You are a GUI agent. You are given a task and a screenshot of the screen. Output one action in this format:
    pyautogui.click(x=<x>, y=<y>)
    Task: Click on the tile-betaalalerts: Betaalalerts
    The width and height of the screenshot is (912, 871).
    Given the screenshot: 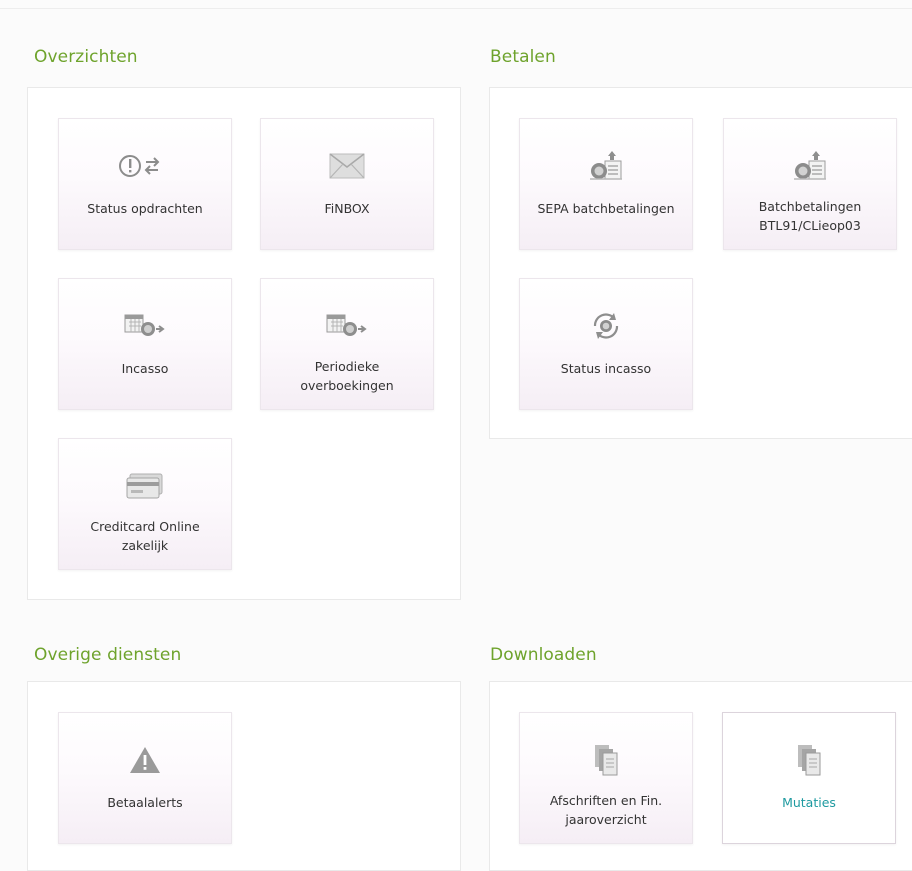 What is the action you would take?
    pyautogui.click(x=145, y=778)
    